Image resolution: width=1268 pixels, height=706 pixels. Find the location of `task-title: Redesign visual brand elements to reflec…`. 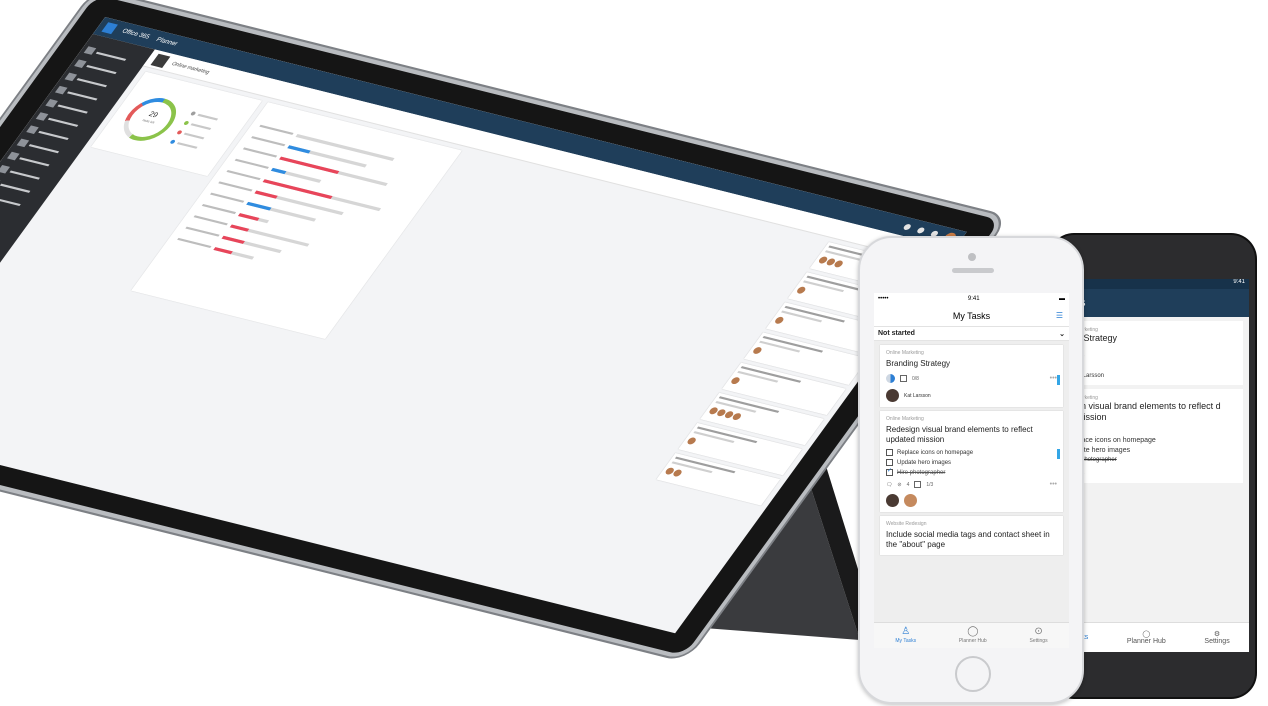

task-title: Redesign visual brand elements to reflec… is located at coordinates (959, 434).